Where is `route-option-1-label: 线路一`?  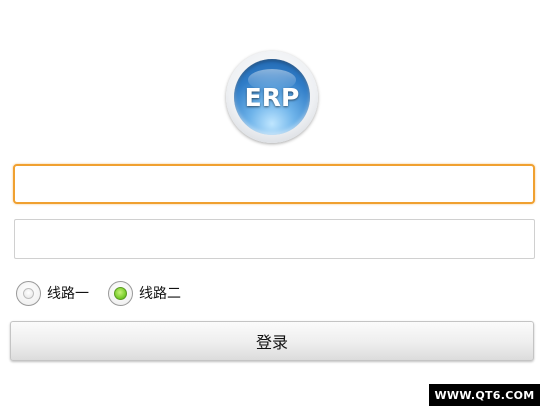 route-option-1-label: 线路一 is located at coordinates (68, 293).